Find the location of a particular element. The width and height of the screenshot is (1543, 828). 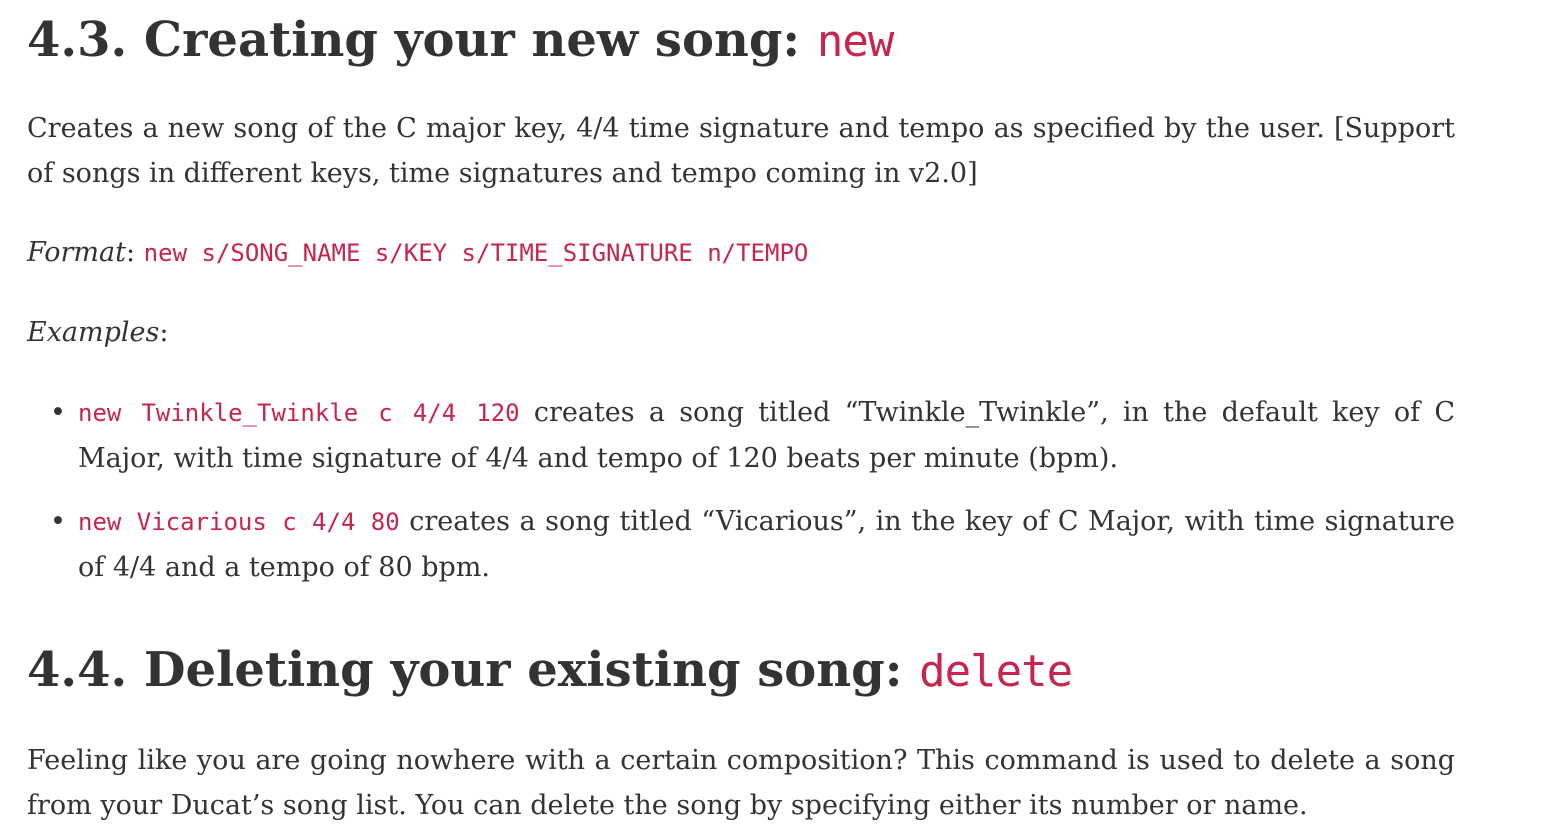

section-heading-text: 4.3. Creating your new song: is located at coordinates (422, 40).